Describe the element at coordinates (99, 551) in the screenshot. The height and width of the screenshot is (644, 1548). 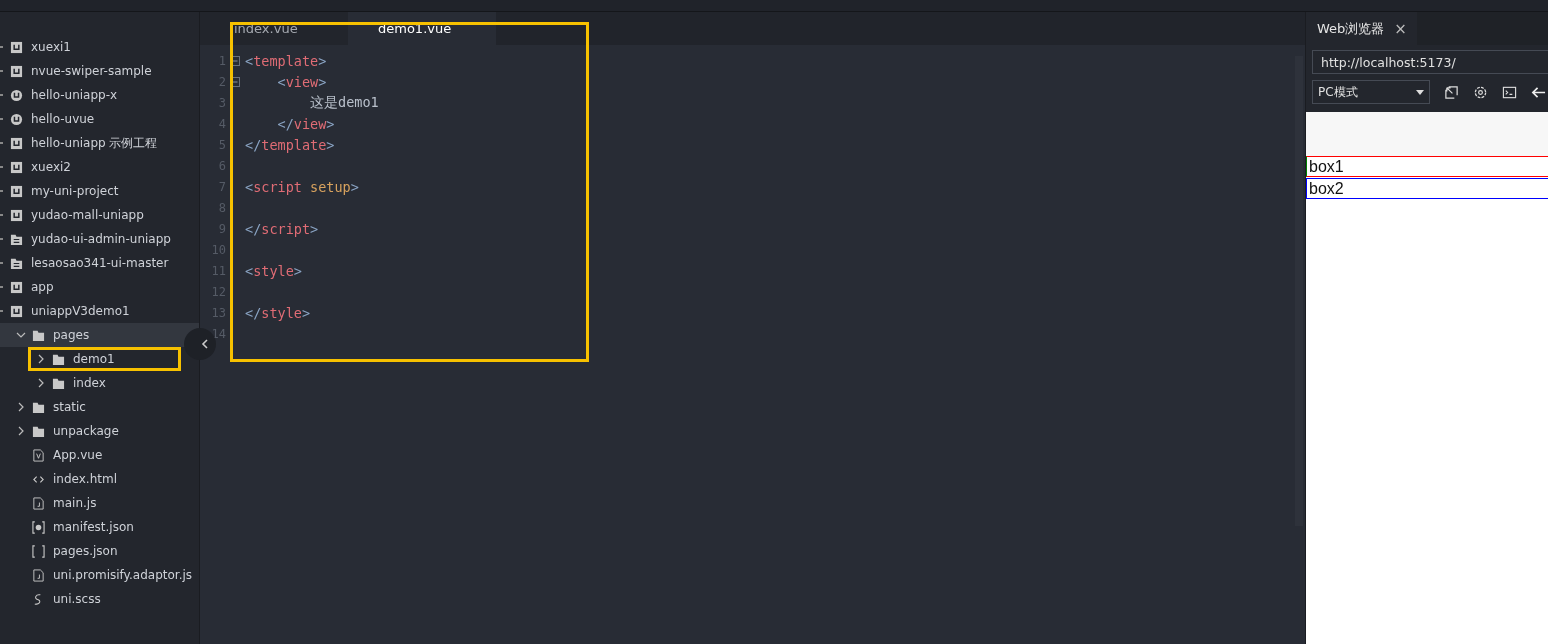
I see `tree-item: pages.json` at that location.